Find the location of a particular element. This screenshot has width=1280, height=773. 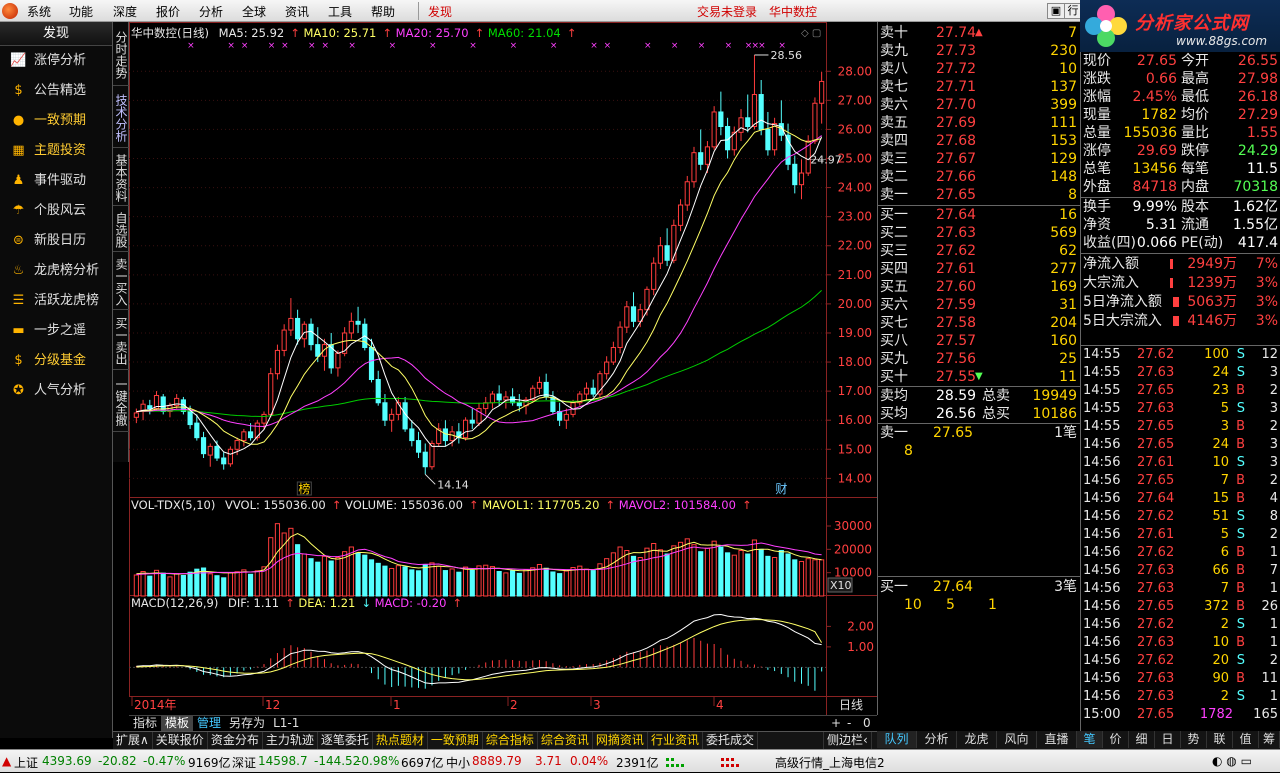

sh-index-label: 上证 is located at coordinates (26, 762).